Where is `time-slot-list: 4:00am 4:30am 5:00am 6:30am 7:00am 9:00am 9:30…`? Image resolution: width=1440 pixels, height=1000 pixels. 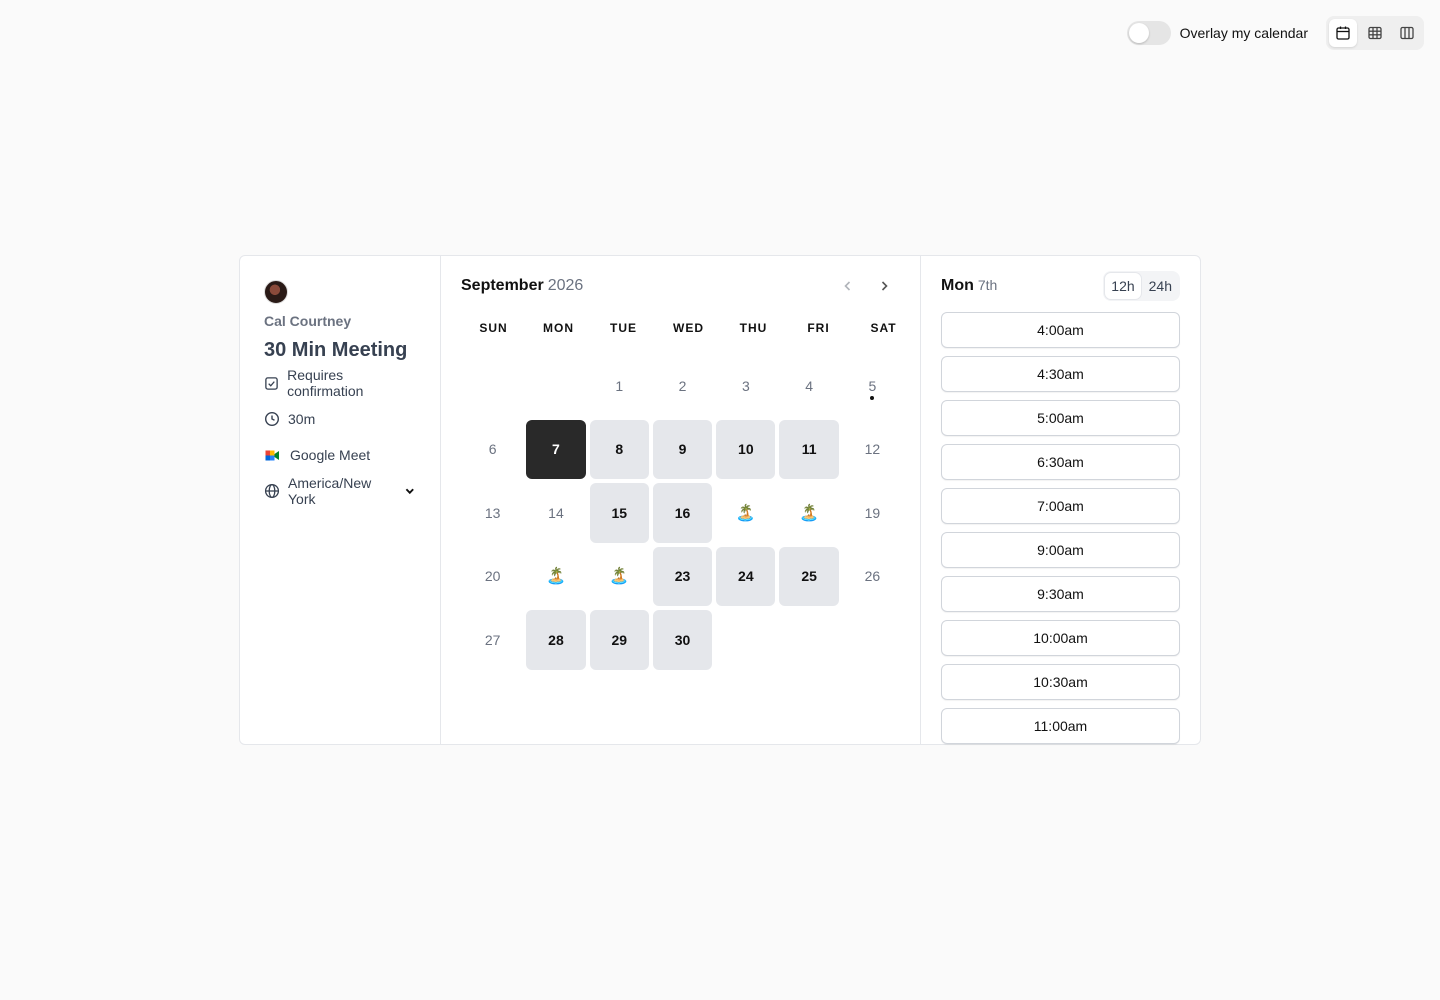
time-slot-list: 4:00am 4:30am 5:00am 6:30am 7:00am 9:00am 9:30… is located at coordinates (1060, 528).